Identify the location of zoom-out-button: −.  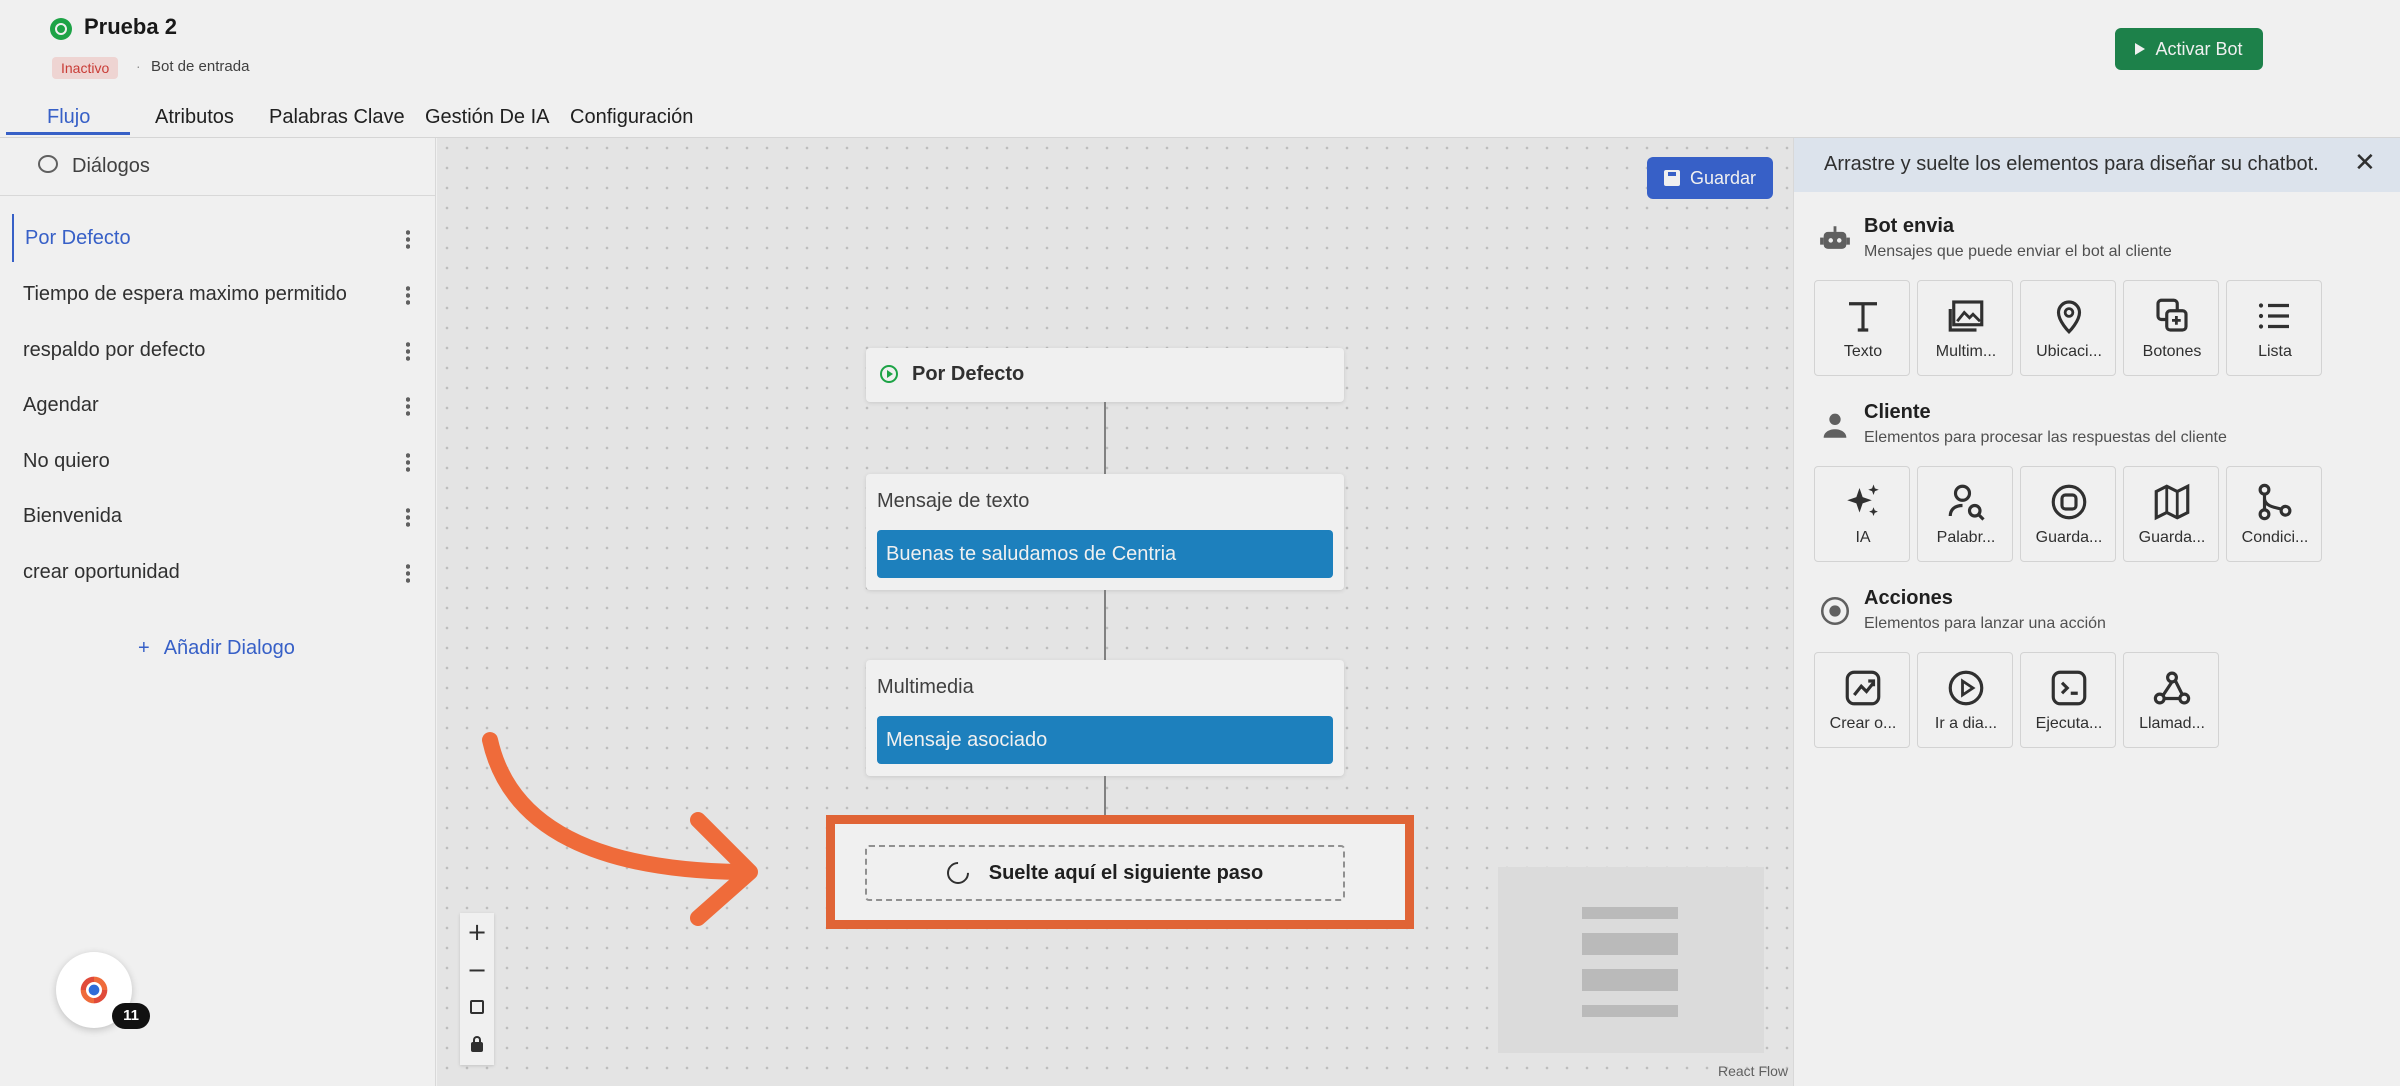
(477, 970).